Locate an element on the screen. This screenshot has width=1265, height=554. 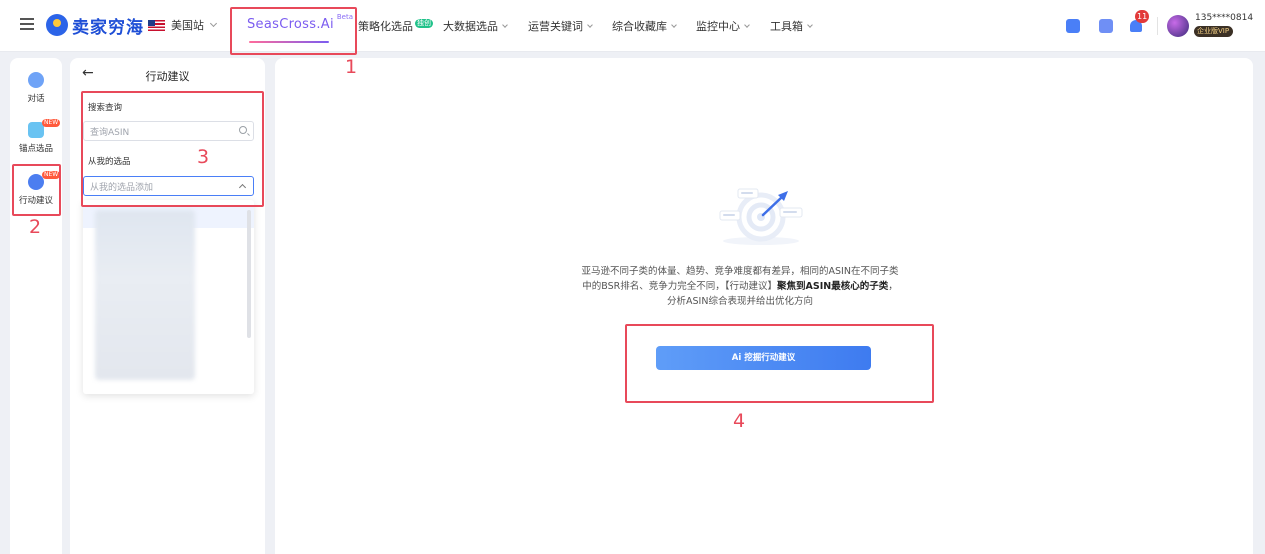
panel-title: 行动建议 is located at coordinates (167, 76).